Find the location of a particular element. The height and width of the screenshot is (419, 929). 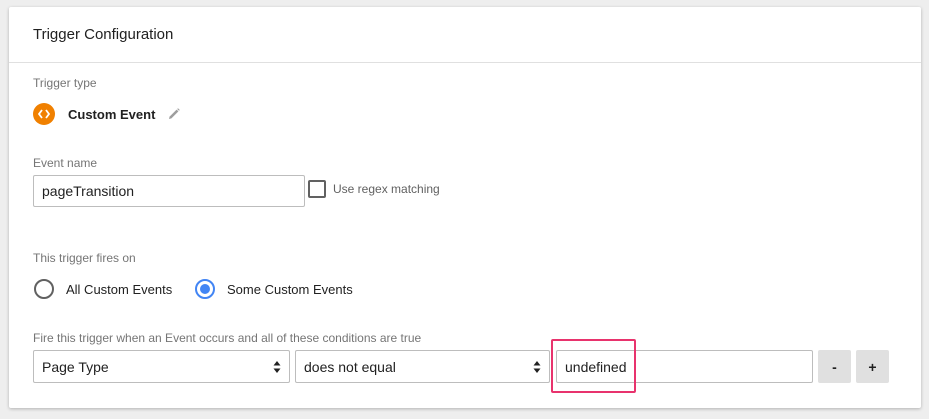

trigger-type-row: Custom Event is located at coordinates (107, 114).